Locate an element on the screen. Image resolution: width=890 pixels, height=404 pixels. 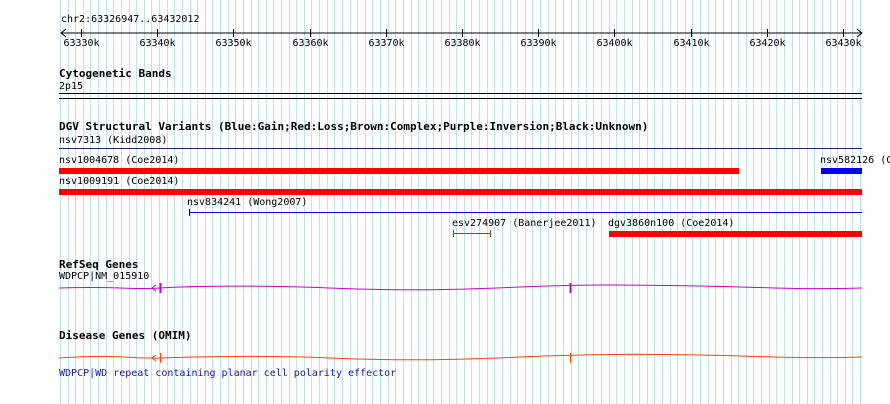
refseq-gene-model is located at coordinates (445, 288).